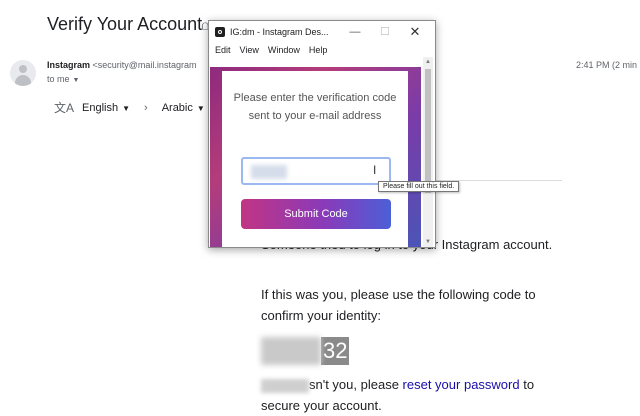  What do you see at coordinates (76, 80) in the screenshot?
I see `chevron-down-icon: ▼` at bounding box center [76, 80].